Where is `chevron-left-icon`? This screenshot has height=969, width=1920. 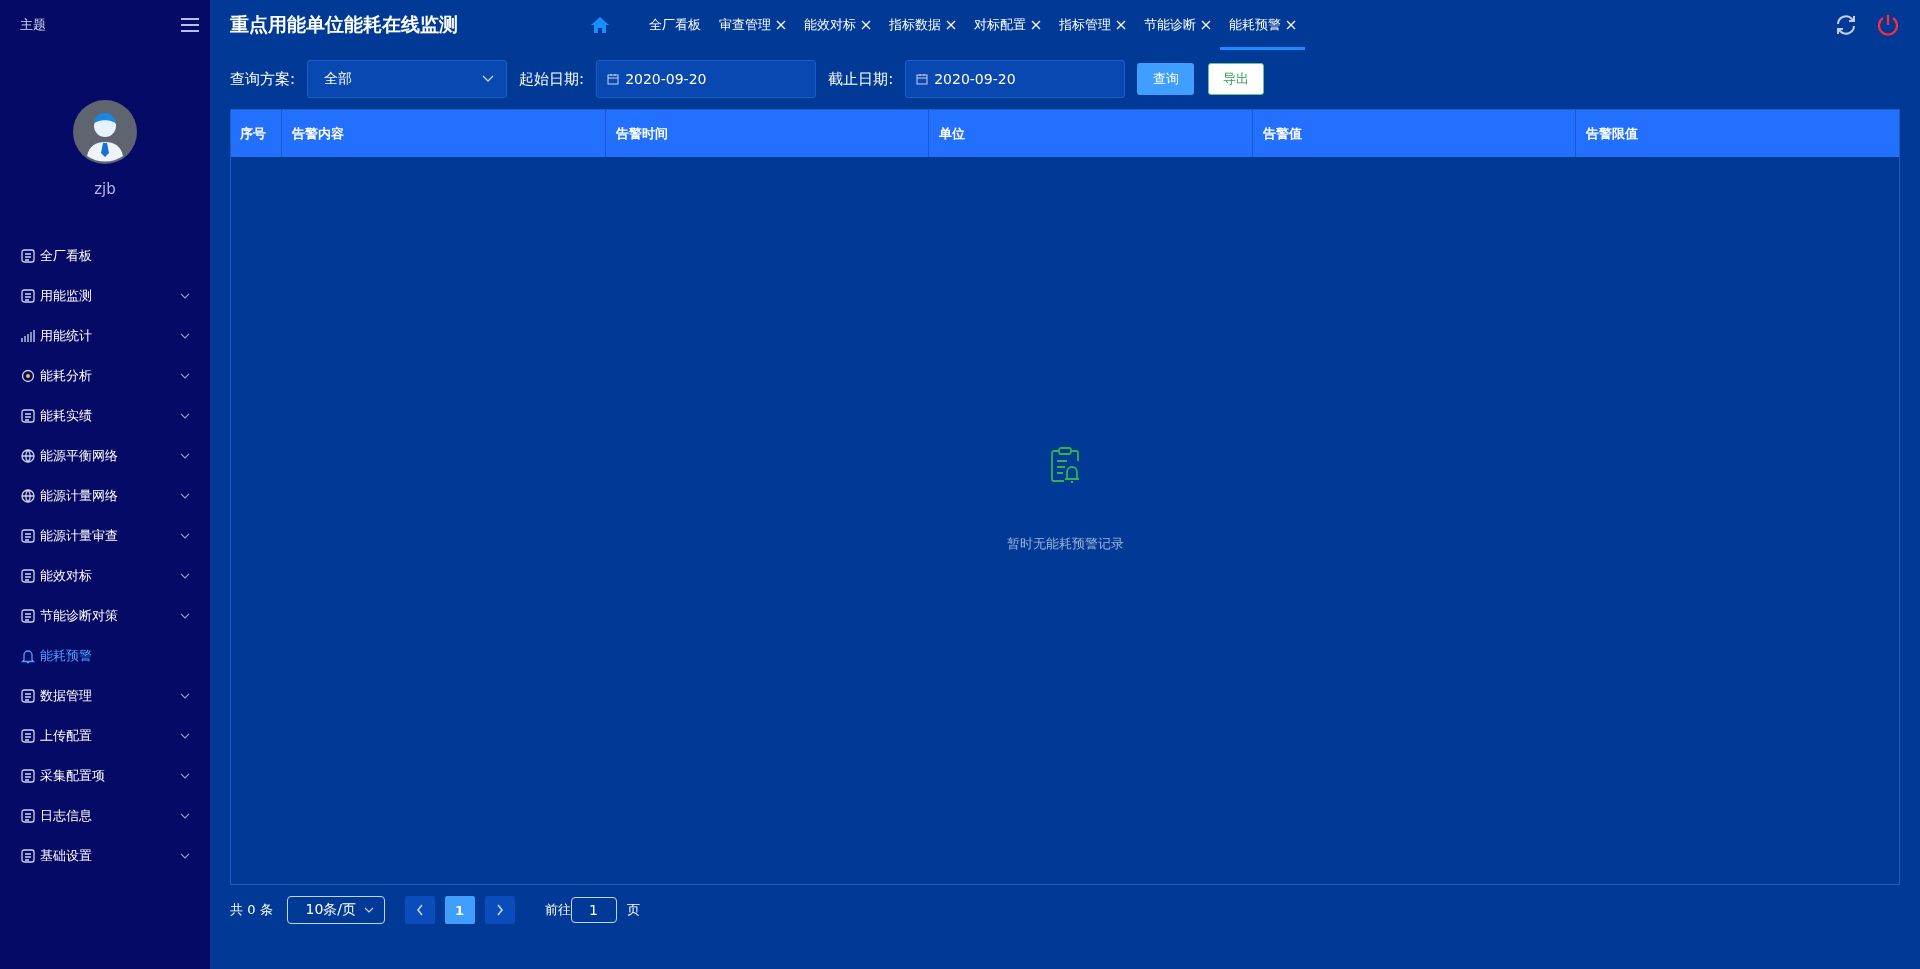
chevron-left-icon is located at coordinates (419, 910).